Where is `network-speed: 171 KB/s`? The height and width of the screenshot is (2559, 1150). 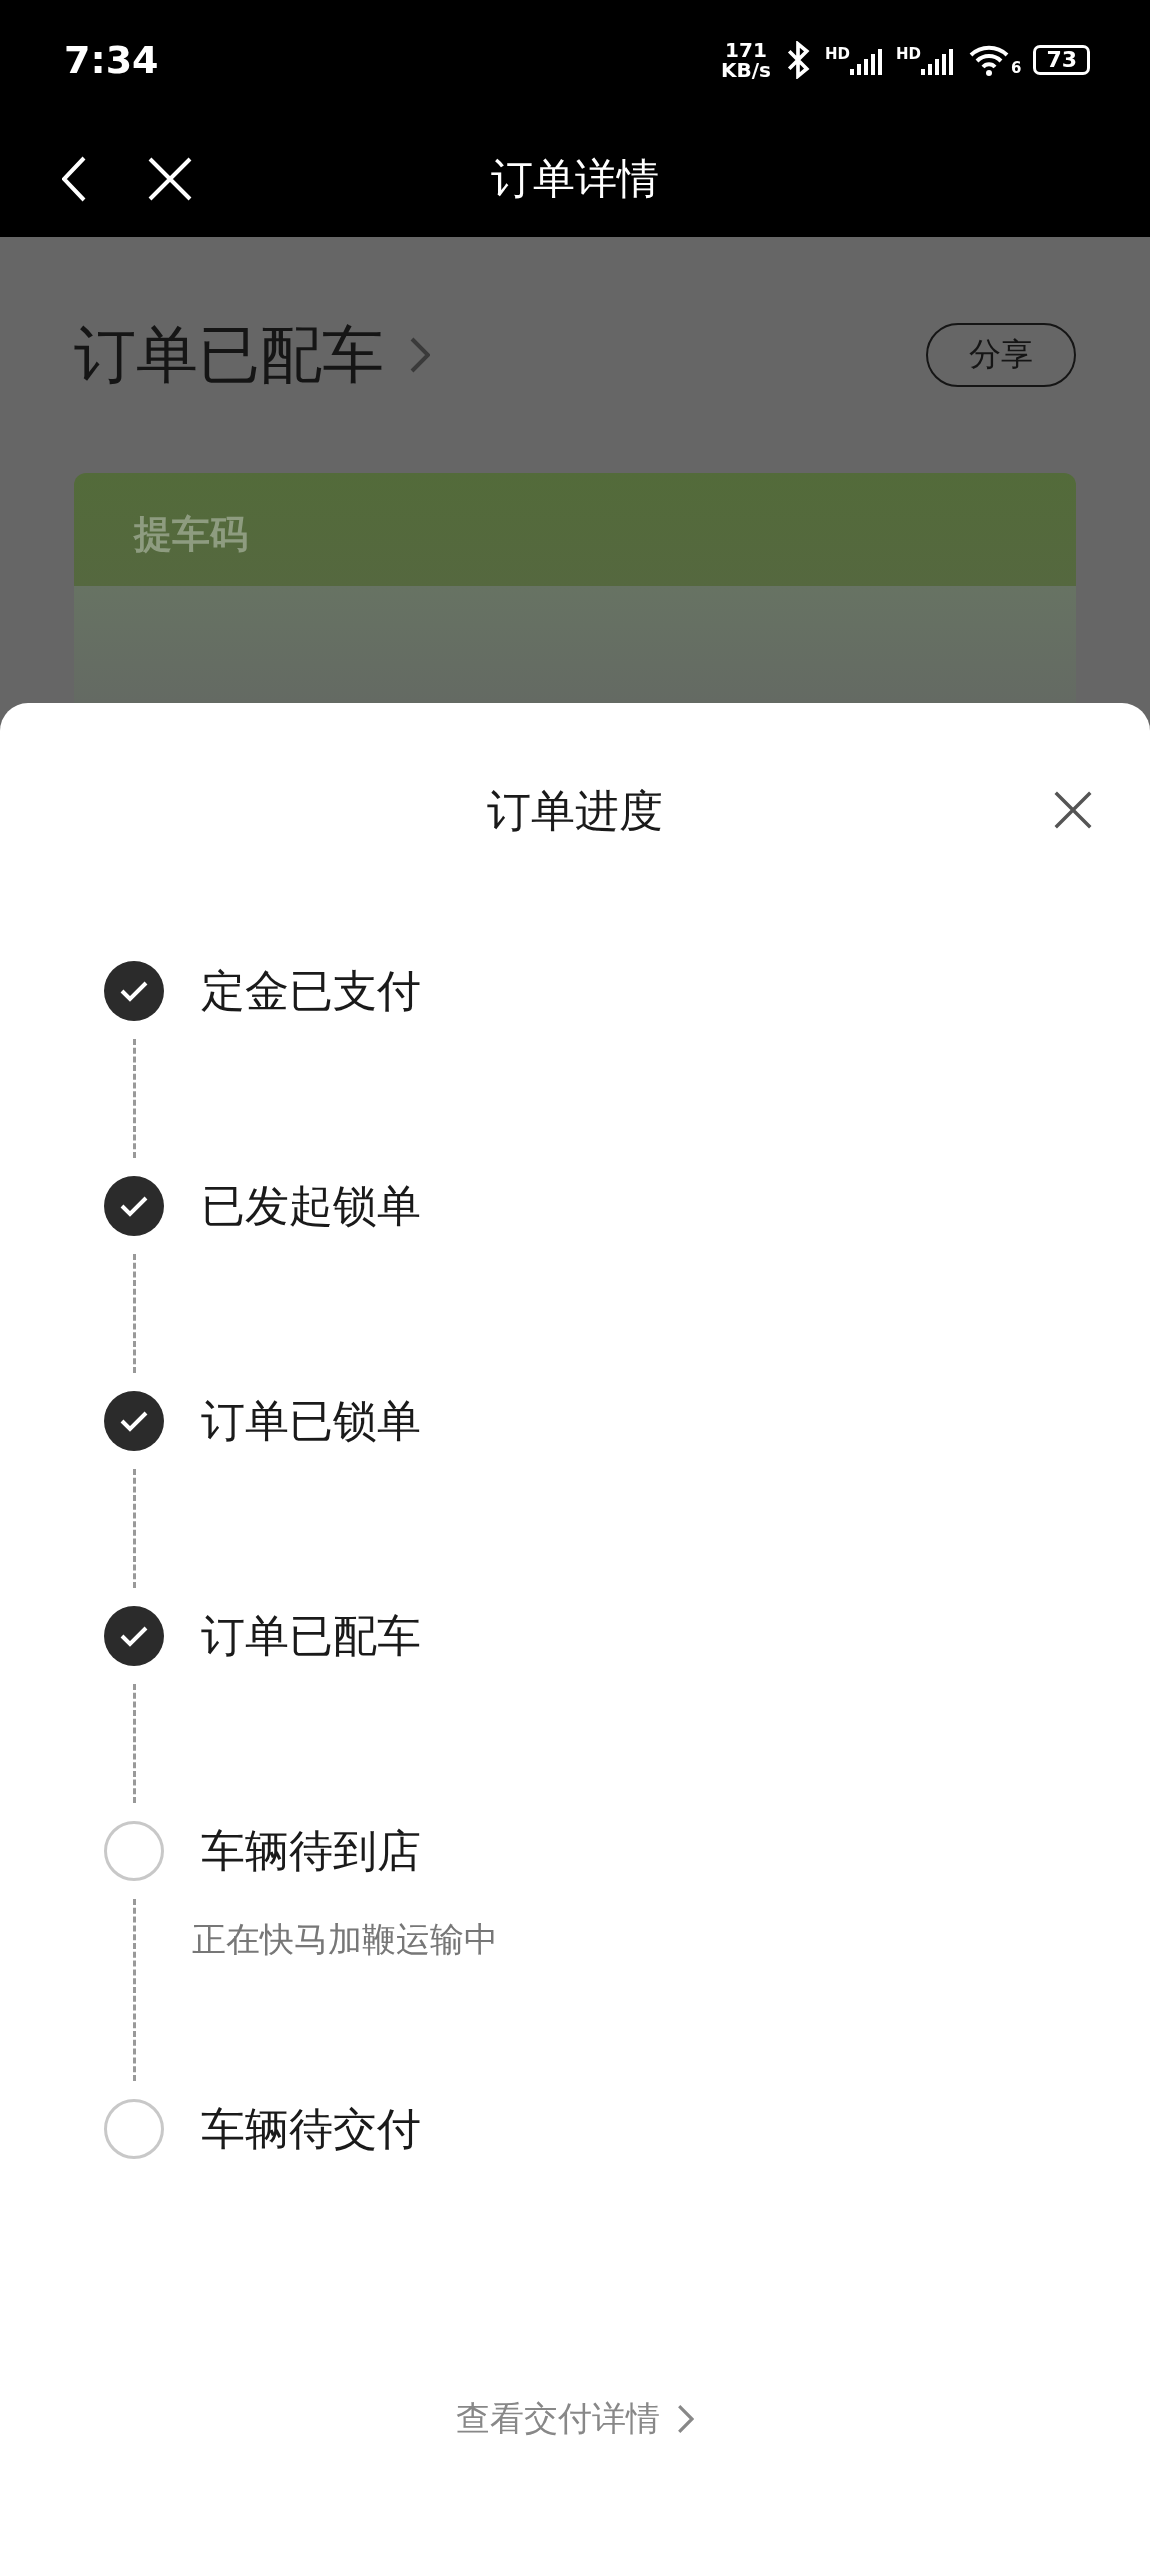 network-speed: 171 KB/s is located at coordinates (745, 60).